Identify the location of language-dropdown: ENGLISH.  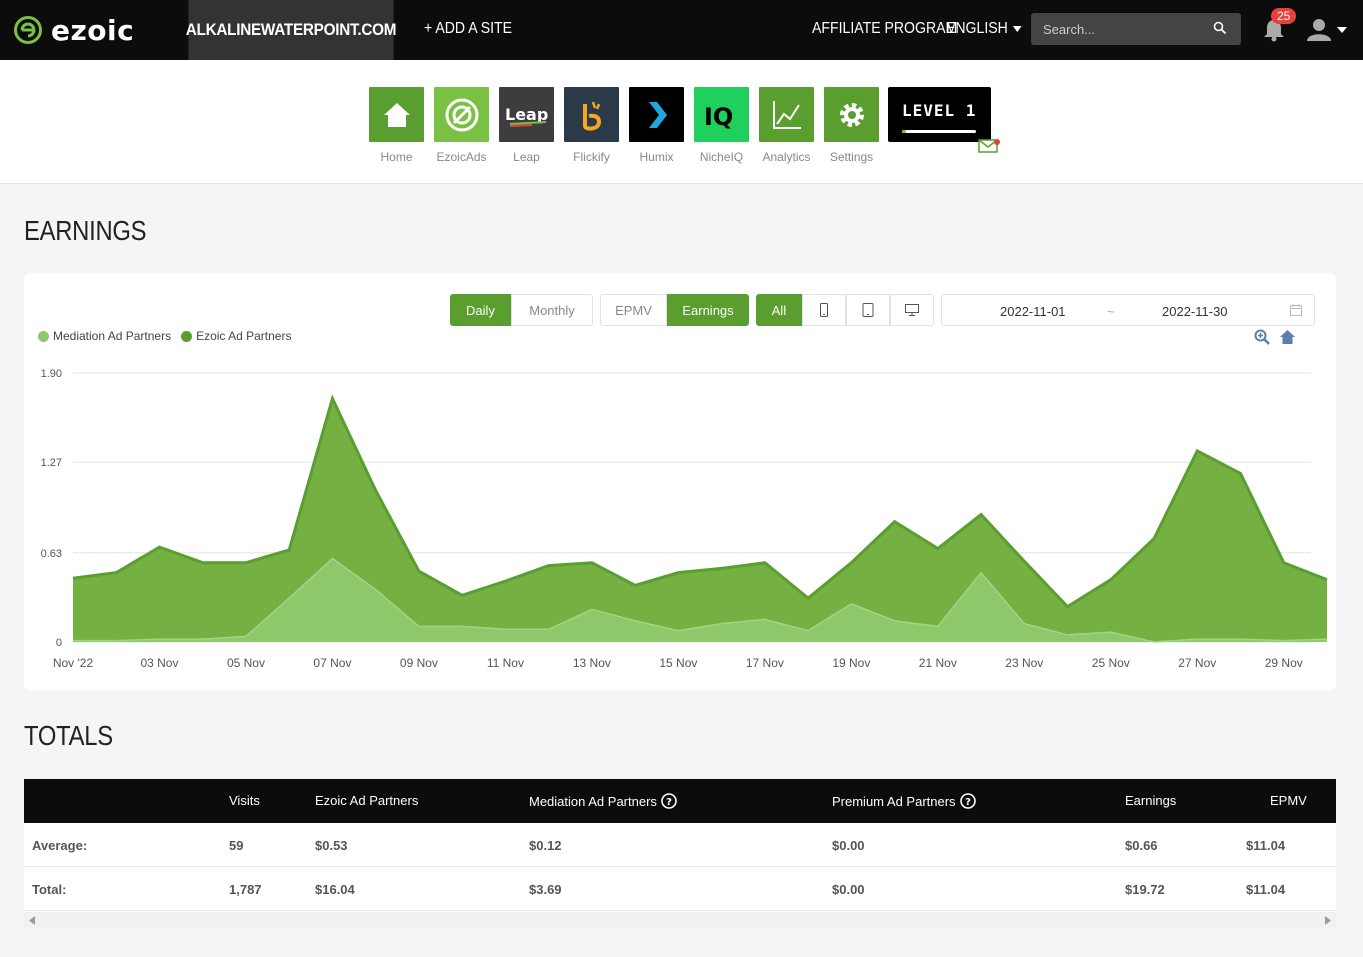
(984, 29).